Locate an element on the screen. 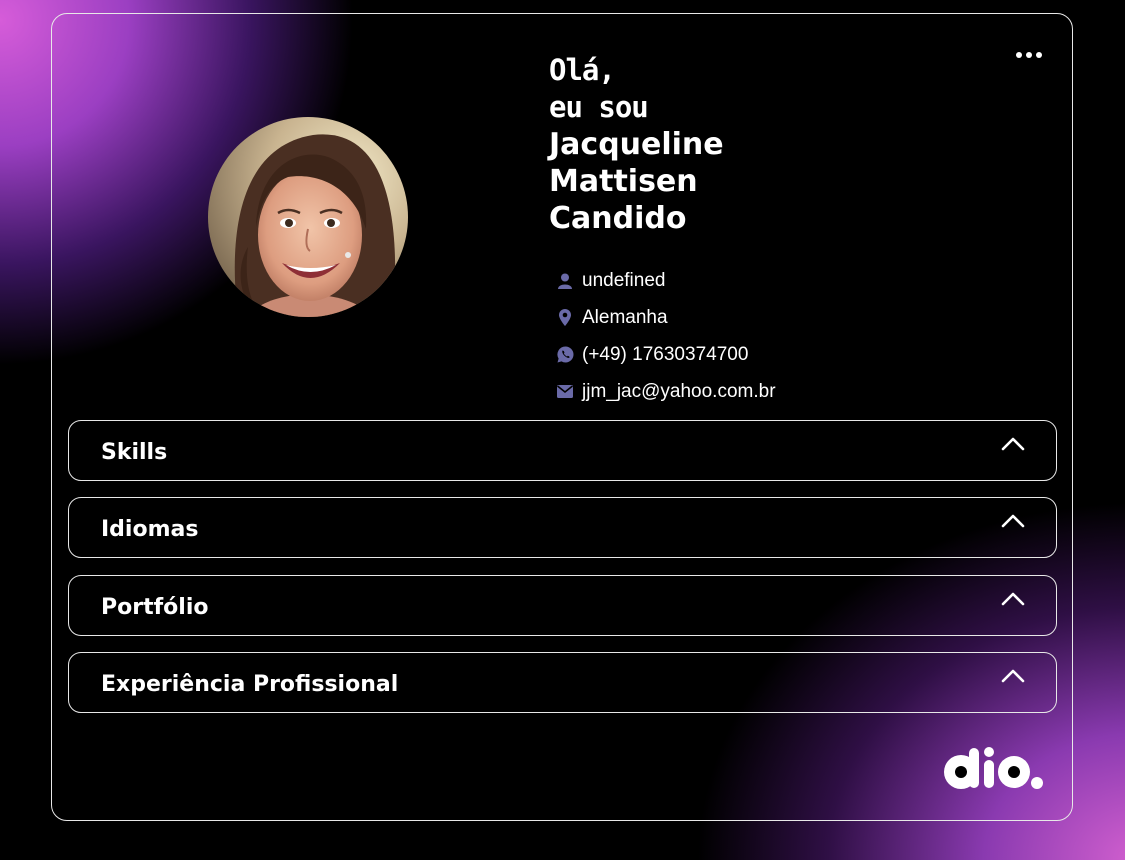 The height and width of the screenshot is (860, 1125). info-email: jjm_jac@yahoo.com.br is located at coordinates (666, 391).